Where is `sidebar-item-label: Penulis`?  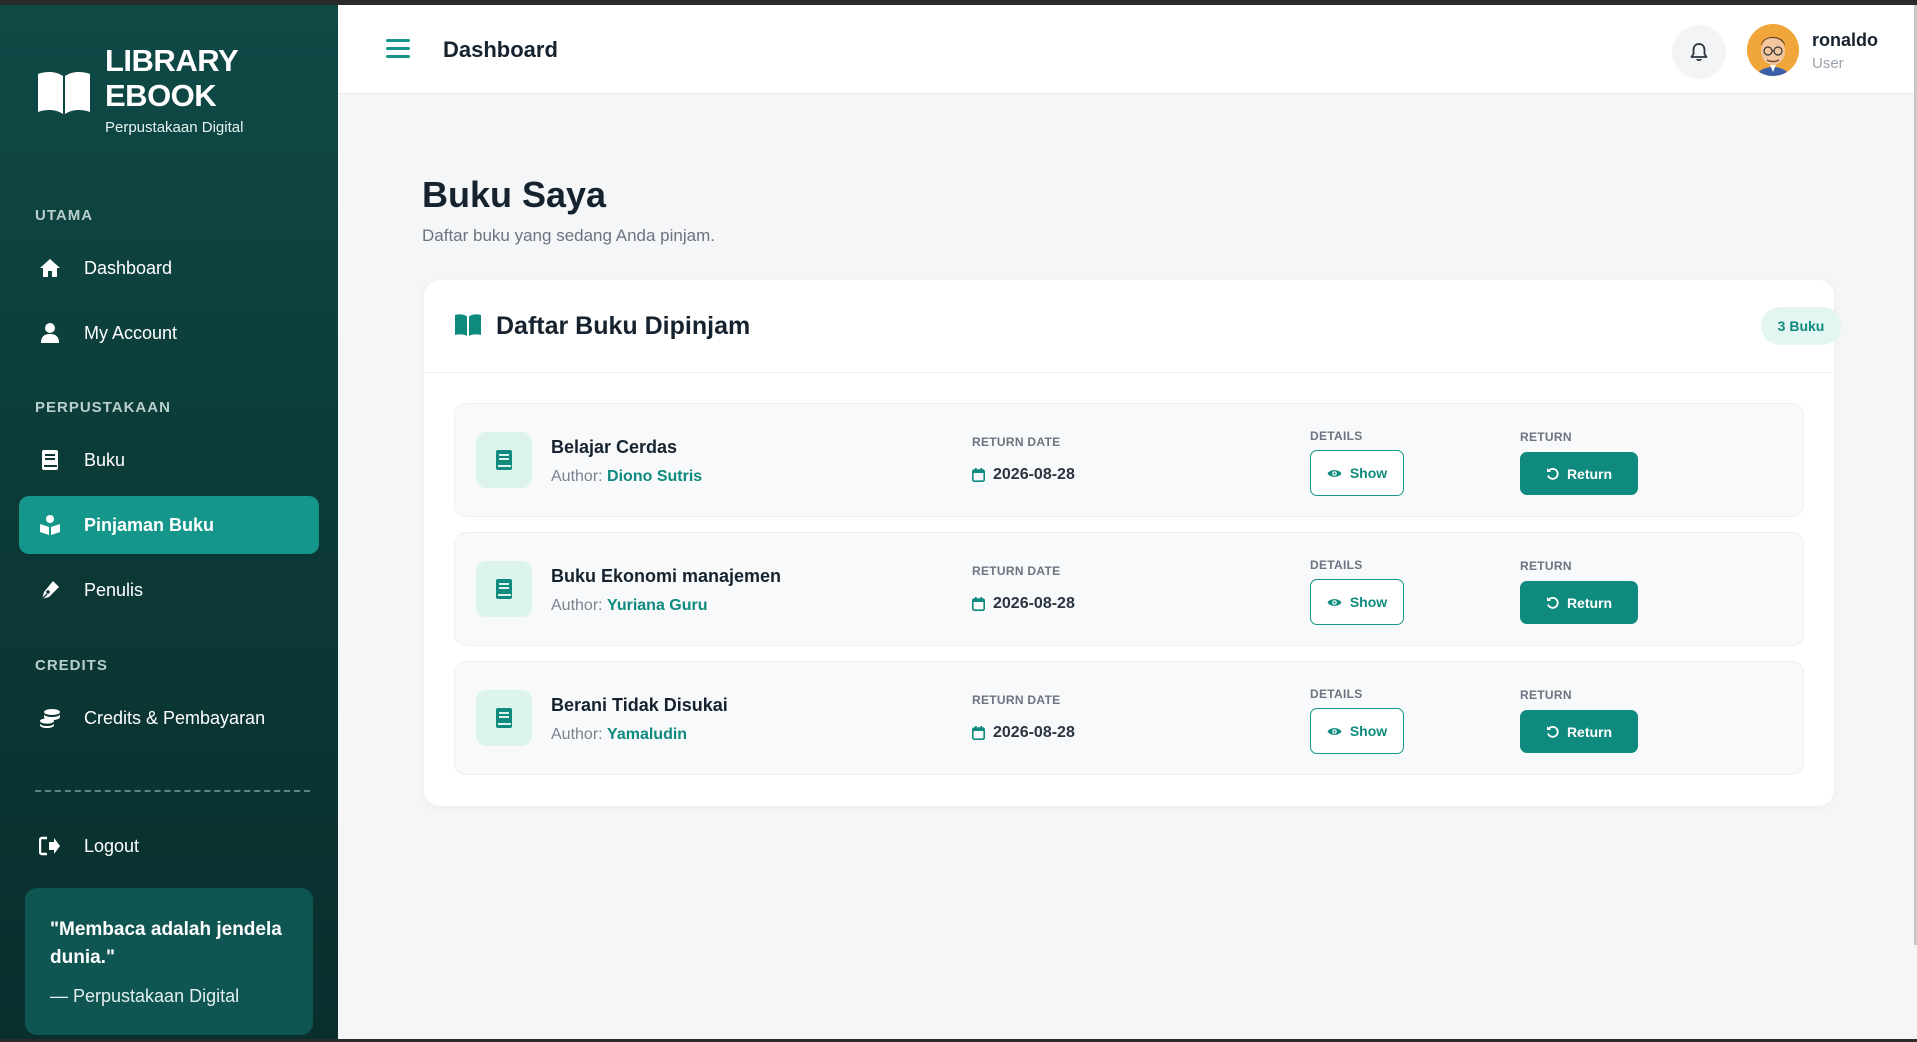 sidebar-item-label: Penulis is located at coordinates (114, 589).